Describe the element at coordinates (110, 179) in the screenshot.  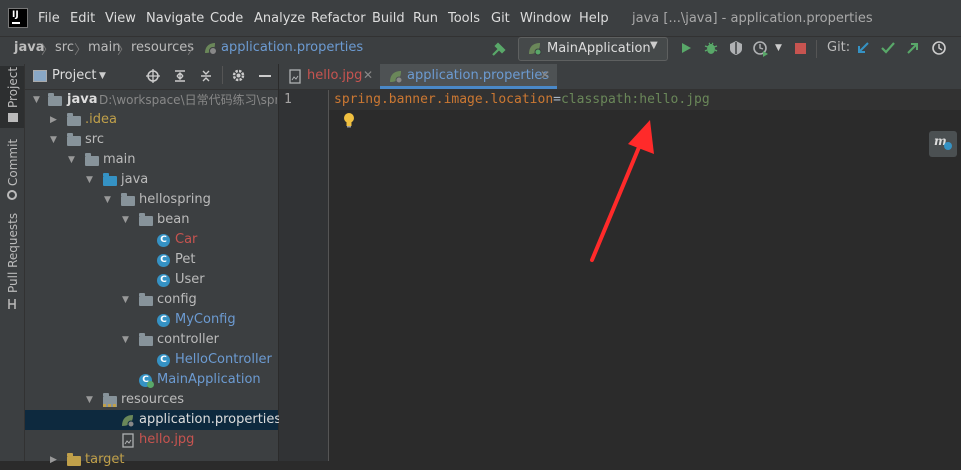
I see `source-folder-icon` at that location.